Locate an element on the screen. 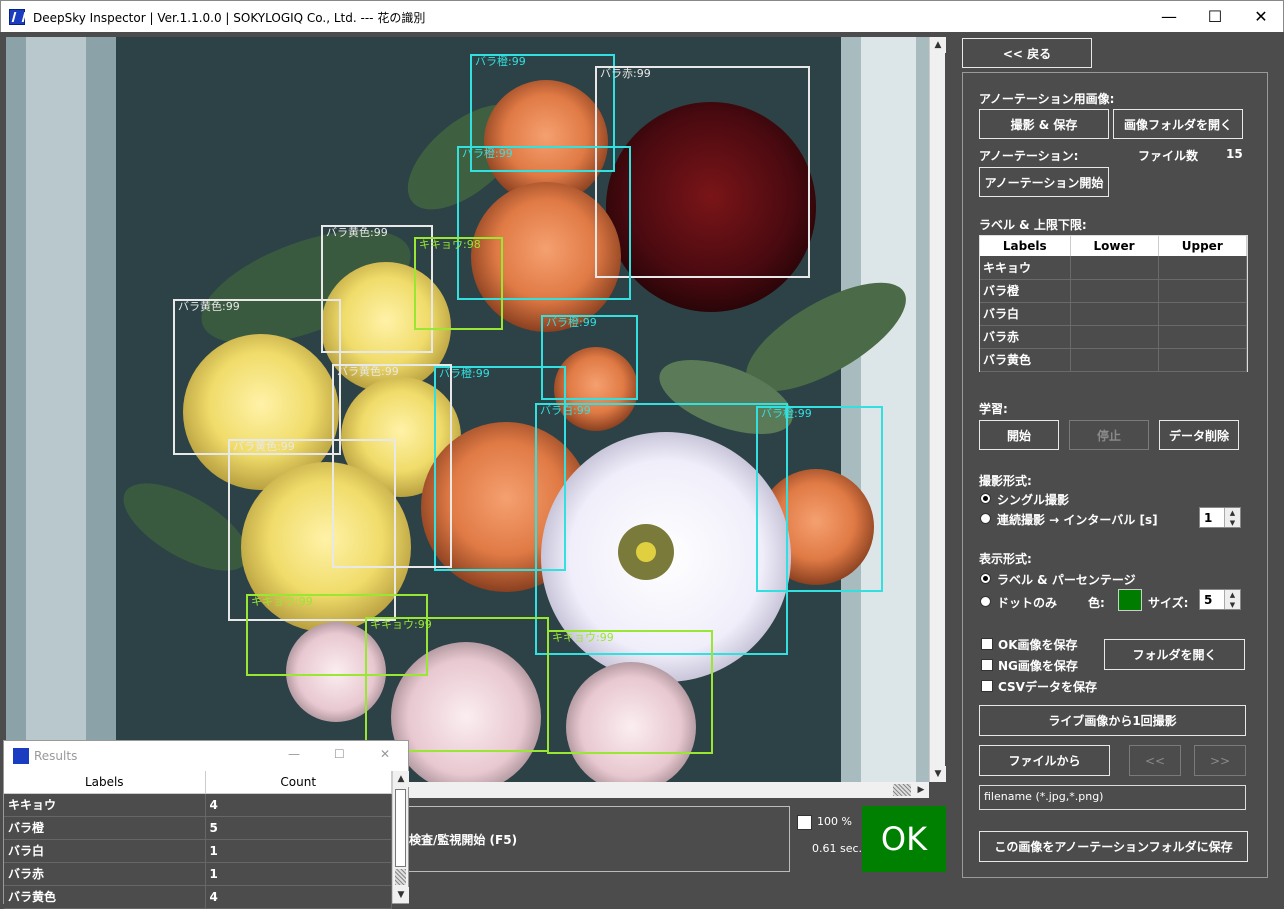 The width and height of the screenshot is (1284, 909). annotation-image-label: アノーテーション用画像: is located at coordinates (1047, 99).